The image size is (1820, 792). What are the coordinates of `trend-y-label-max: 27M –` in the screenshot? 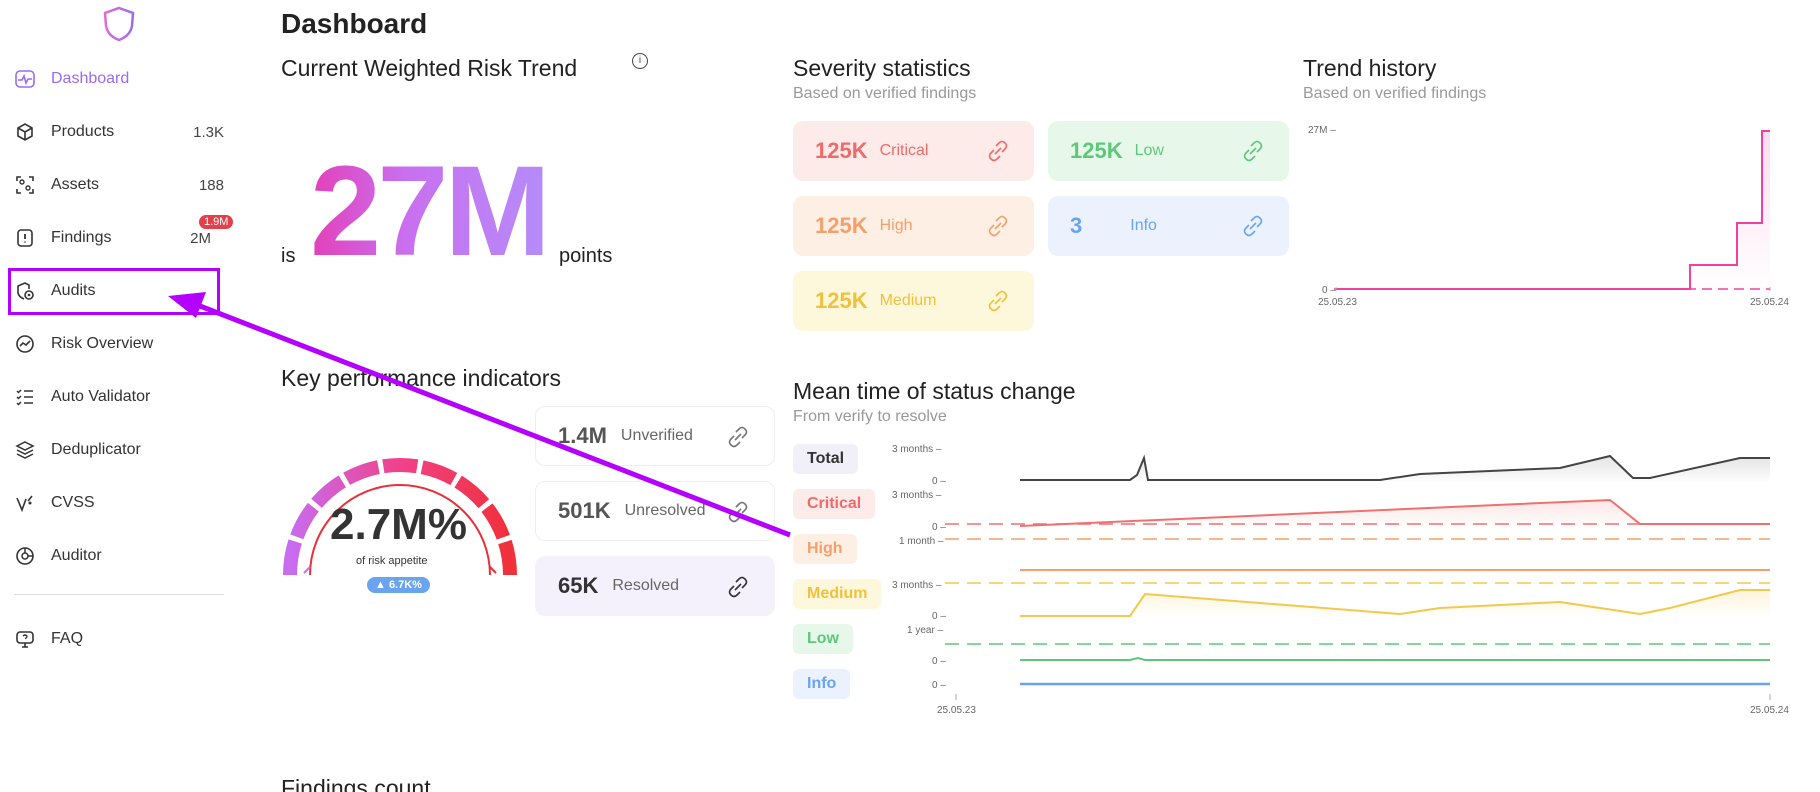 It's located at (1322, 130).